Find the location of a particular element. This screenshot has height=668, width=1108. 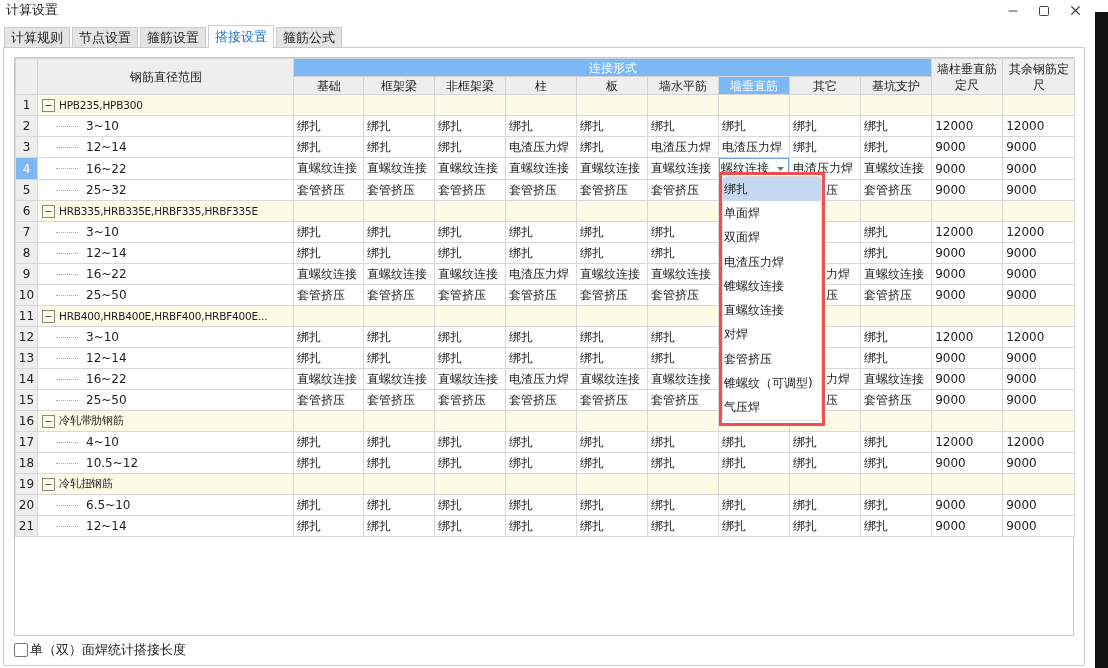

row-number: 4 is located at coordinates (26, 168).